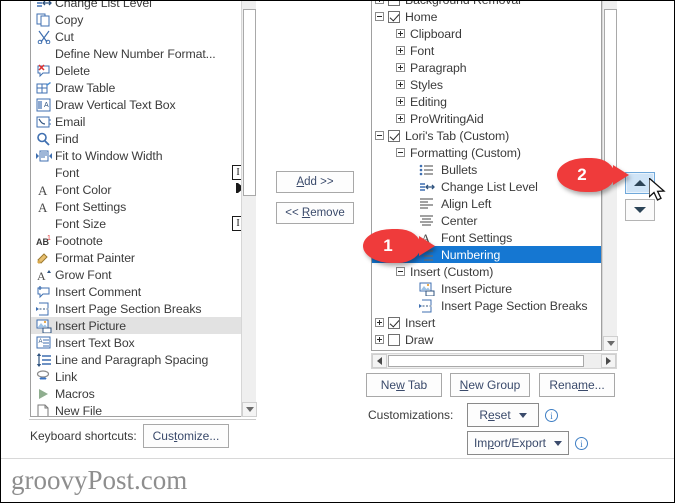  What do you see at coordinates (486, 349) in the screenshot?
I see `tree-row: Design` at bounding box center [486, 349].